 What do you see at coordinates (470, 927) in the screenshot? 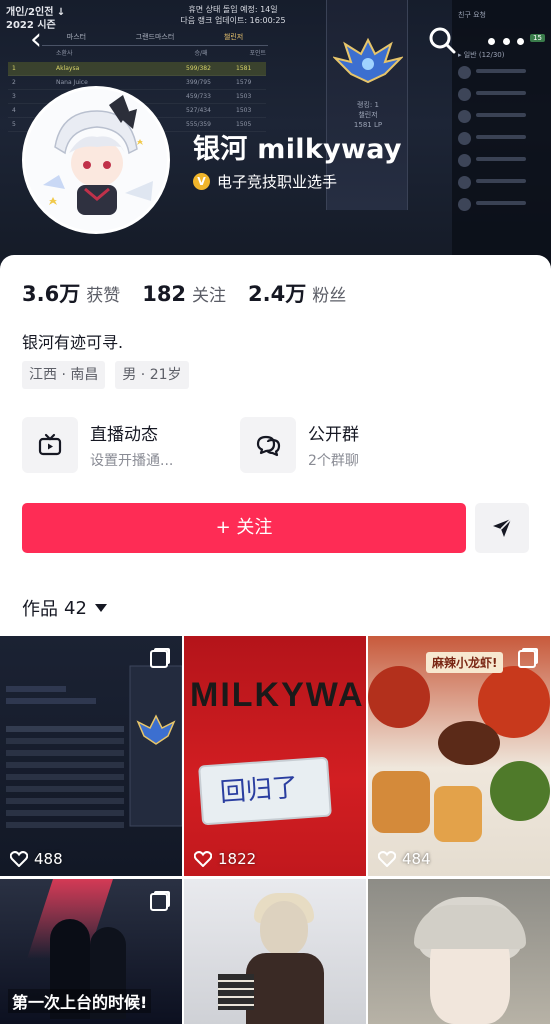
I see `person-bangs` at bounding box center [470, 927].